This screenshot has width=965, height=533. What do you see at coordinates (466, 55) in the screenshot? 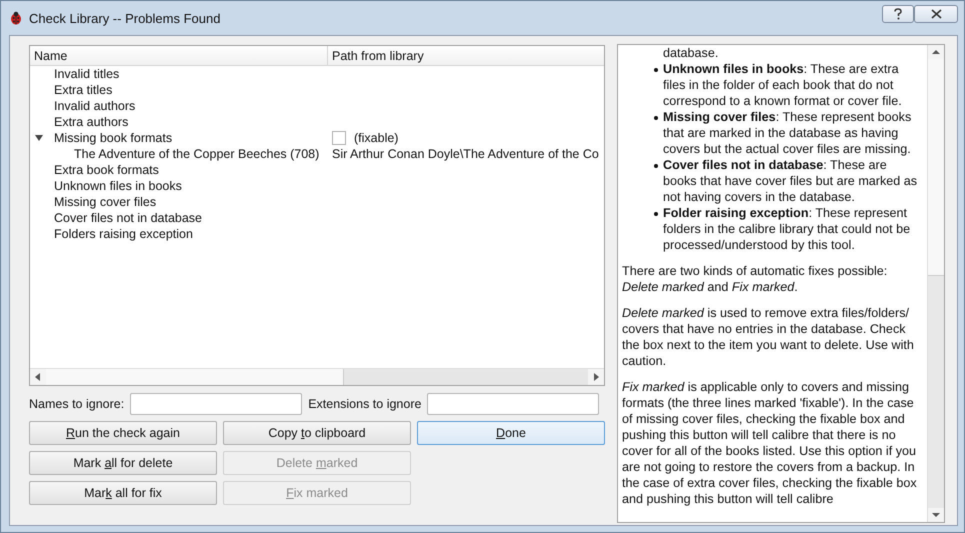
I see `column-header: Path from library` at bounding box center [466, 55].